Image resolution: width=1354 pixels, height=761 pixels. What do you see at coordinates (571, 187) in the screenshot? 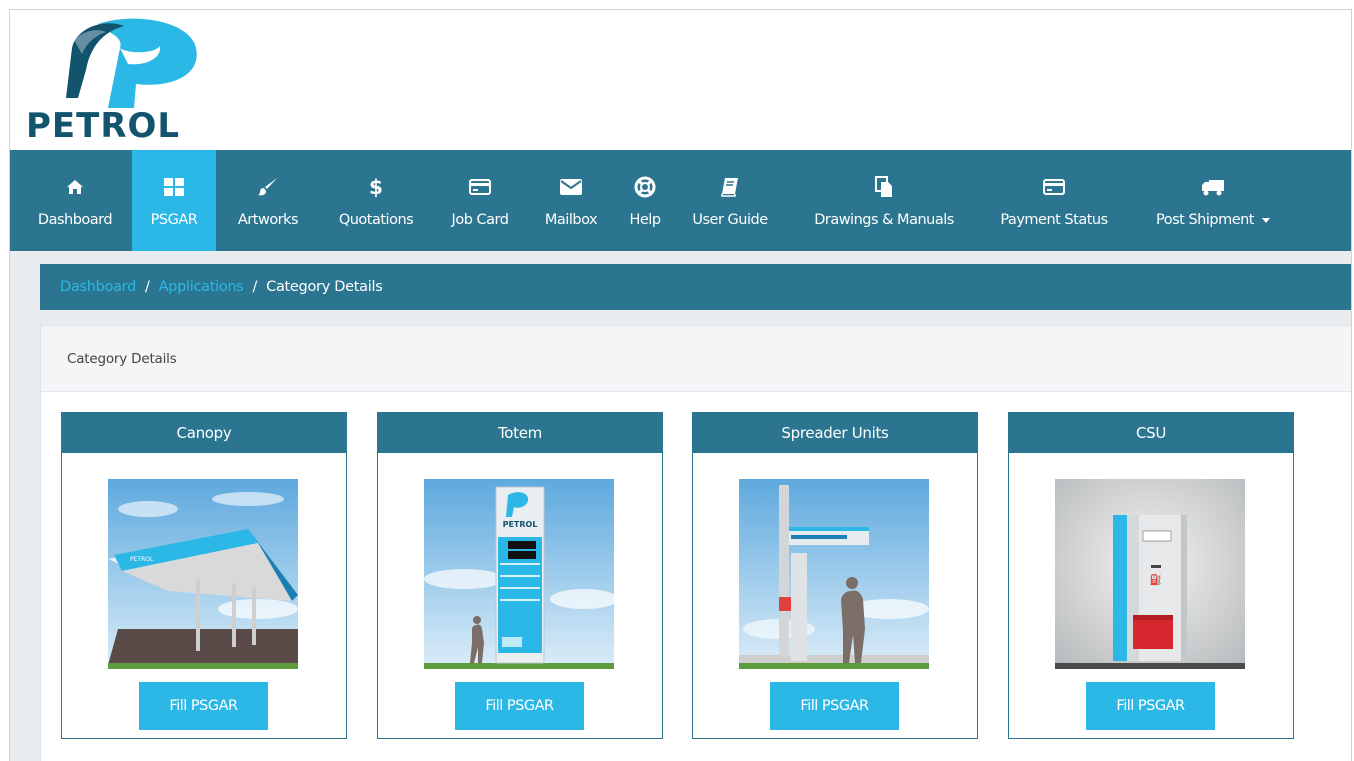
I see `envelope-icon` at bounding box center [571, 187].